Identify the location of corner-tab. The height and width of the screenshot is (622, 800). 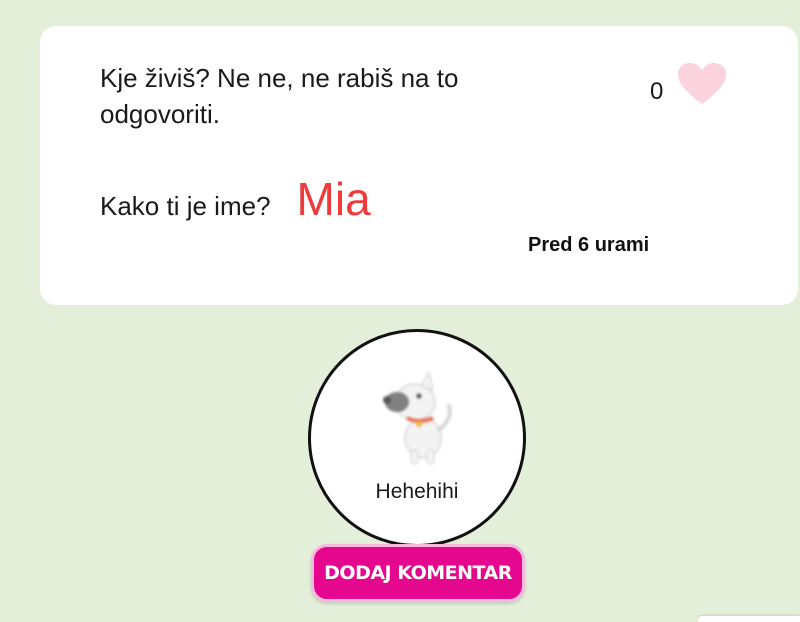
(749, 619).